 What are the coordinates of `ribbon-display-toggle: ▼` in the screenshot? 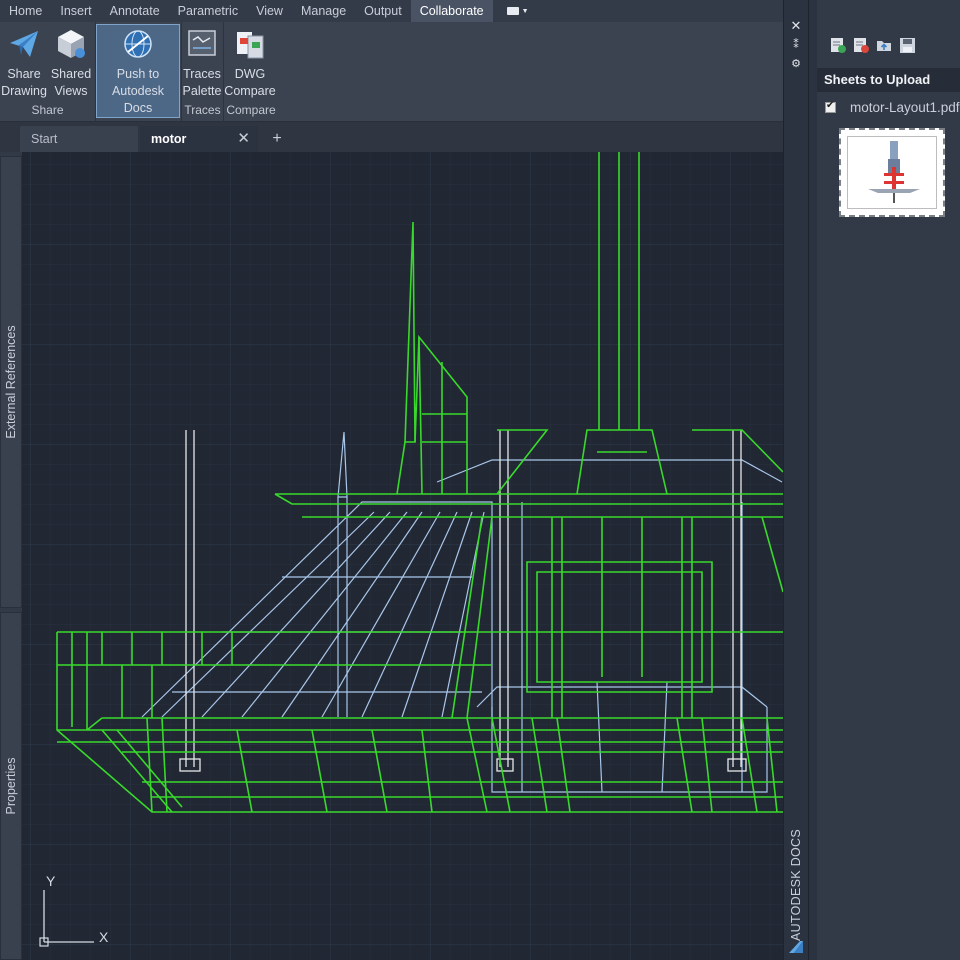 It's located at (518, 11).